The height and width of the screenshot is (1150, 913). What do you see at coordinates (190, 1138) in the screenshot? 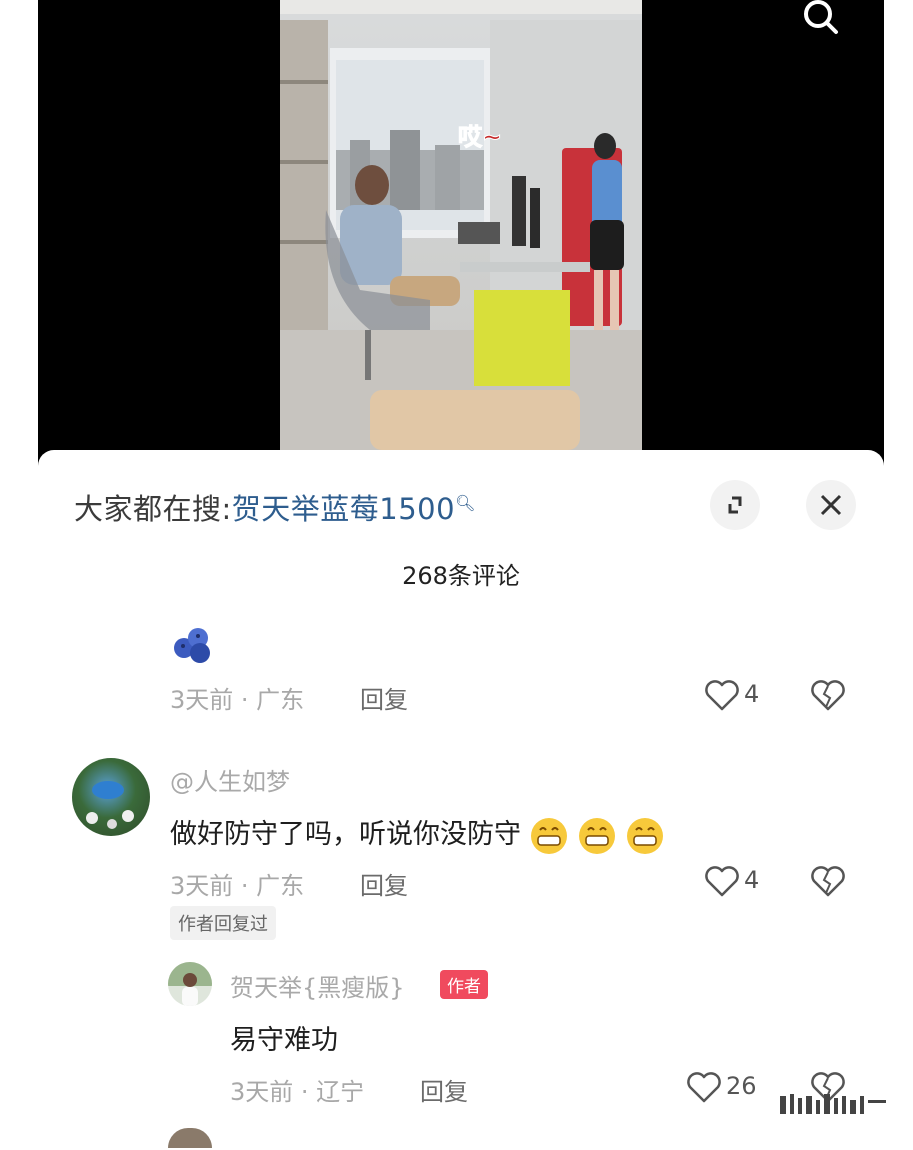
I see `next-comment-avatar` at bounding box center [190, 1138].